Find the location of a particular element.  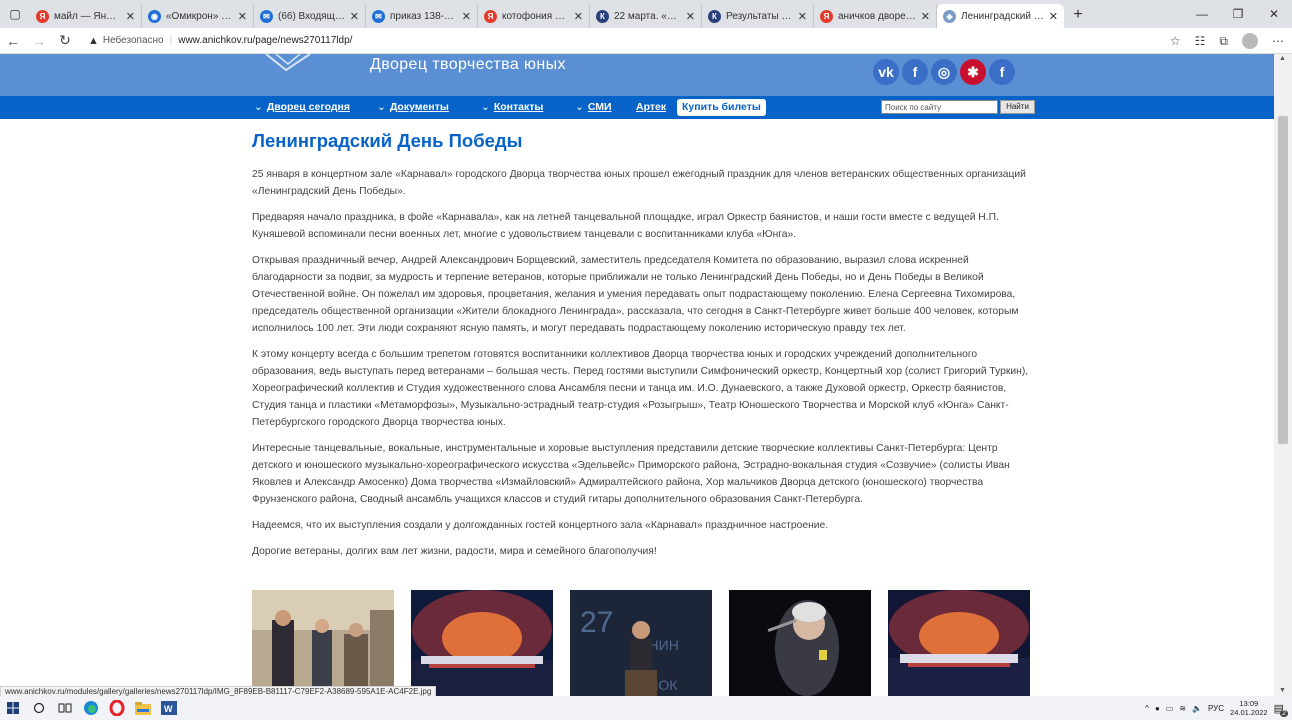

browser-tab: ◈ Ленинградский День ✕ is located at coordinates (1000, 16).